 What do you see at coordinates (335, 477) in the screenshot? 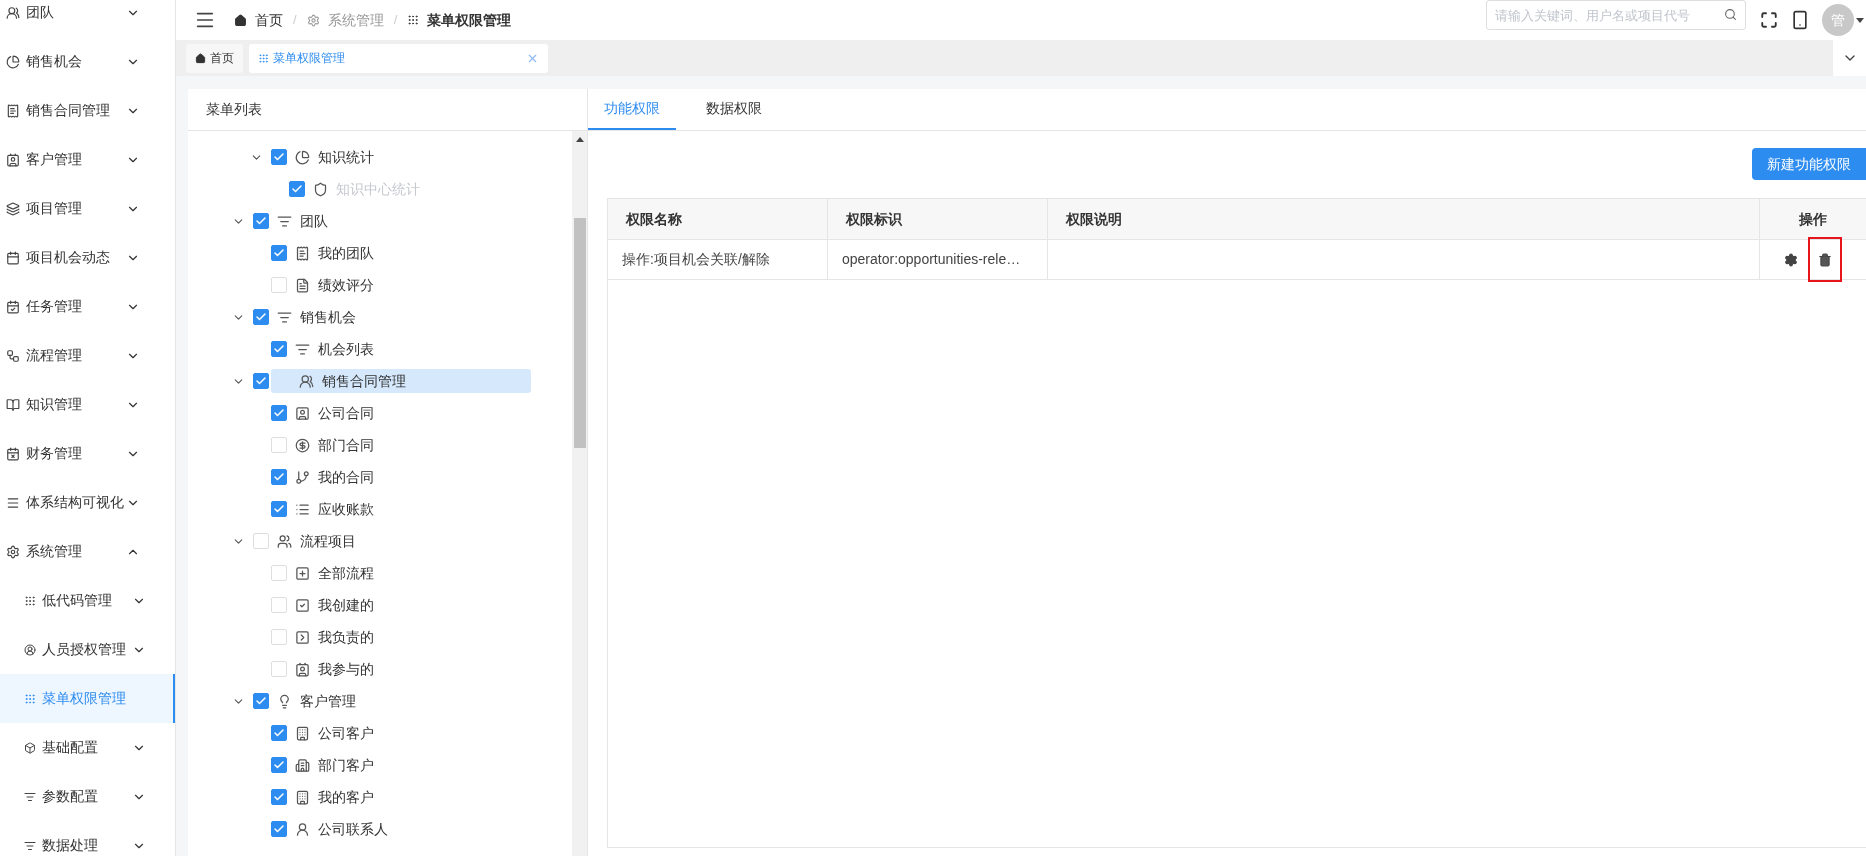
I see `tree-node: 我的合同` at bounding box center [335, 477].